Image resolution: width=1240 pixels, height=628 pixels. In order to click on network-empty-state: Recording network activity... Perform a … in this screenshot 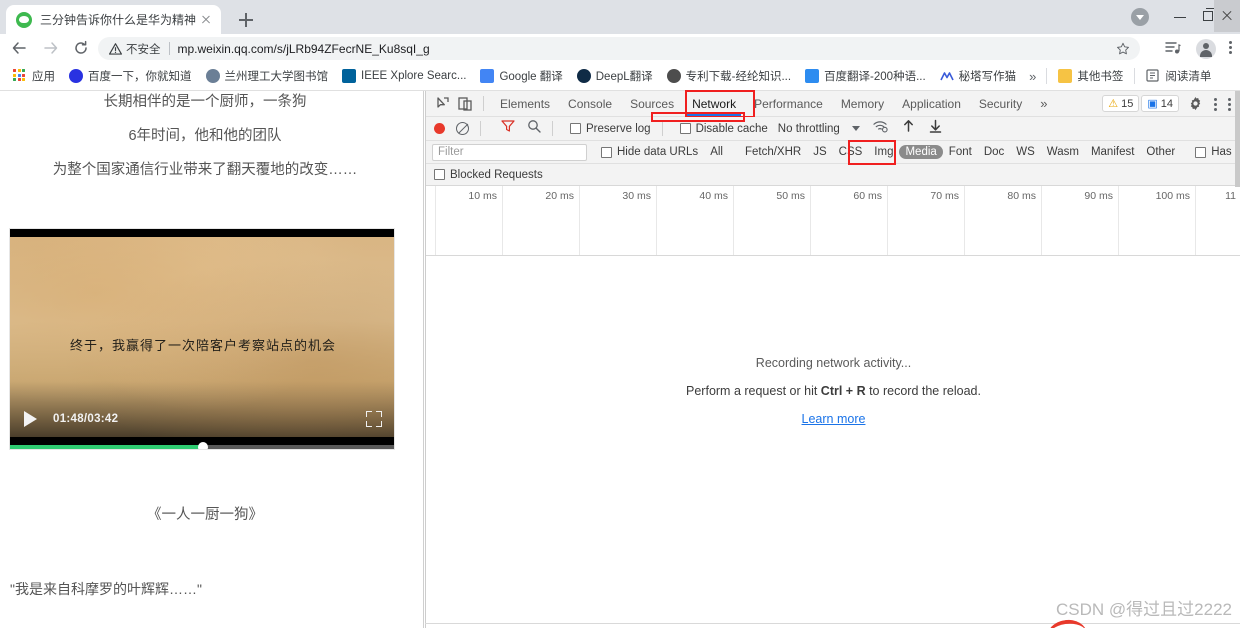, I will do `click(833, 392)`.